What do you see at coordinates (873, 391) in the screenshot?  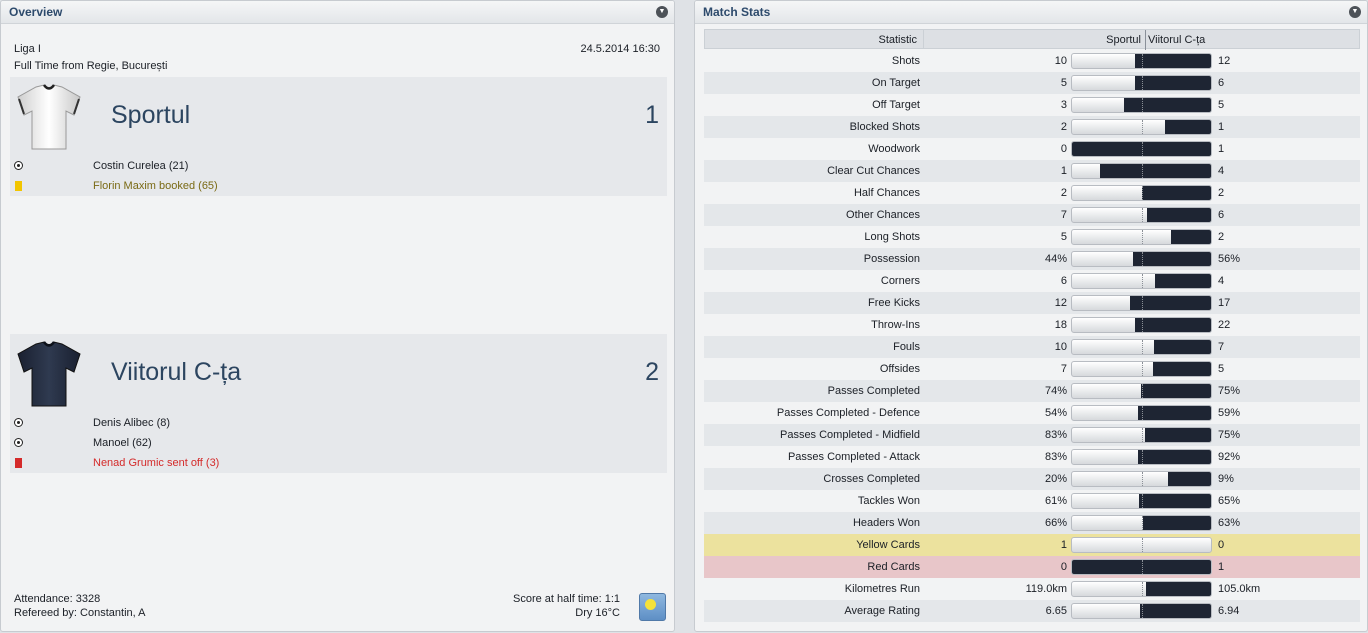 I see `stat-label: Passes Completed` at bounding box center [873, 391].